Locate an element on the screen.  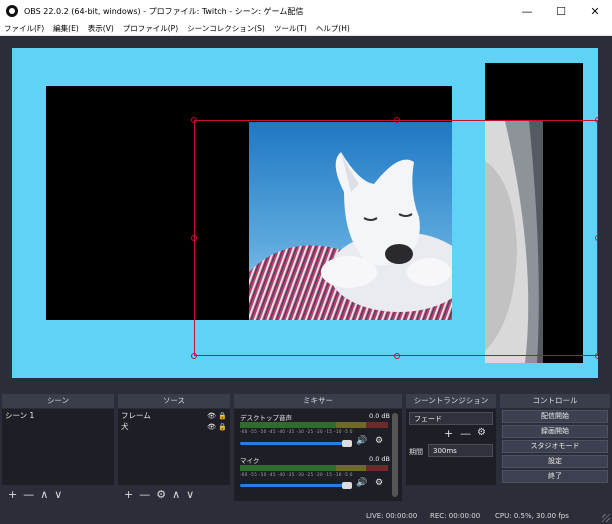
transitions-panel: フェード + — ⚙ 期間 300ms is located at coordinates (451, 447).